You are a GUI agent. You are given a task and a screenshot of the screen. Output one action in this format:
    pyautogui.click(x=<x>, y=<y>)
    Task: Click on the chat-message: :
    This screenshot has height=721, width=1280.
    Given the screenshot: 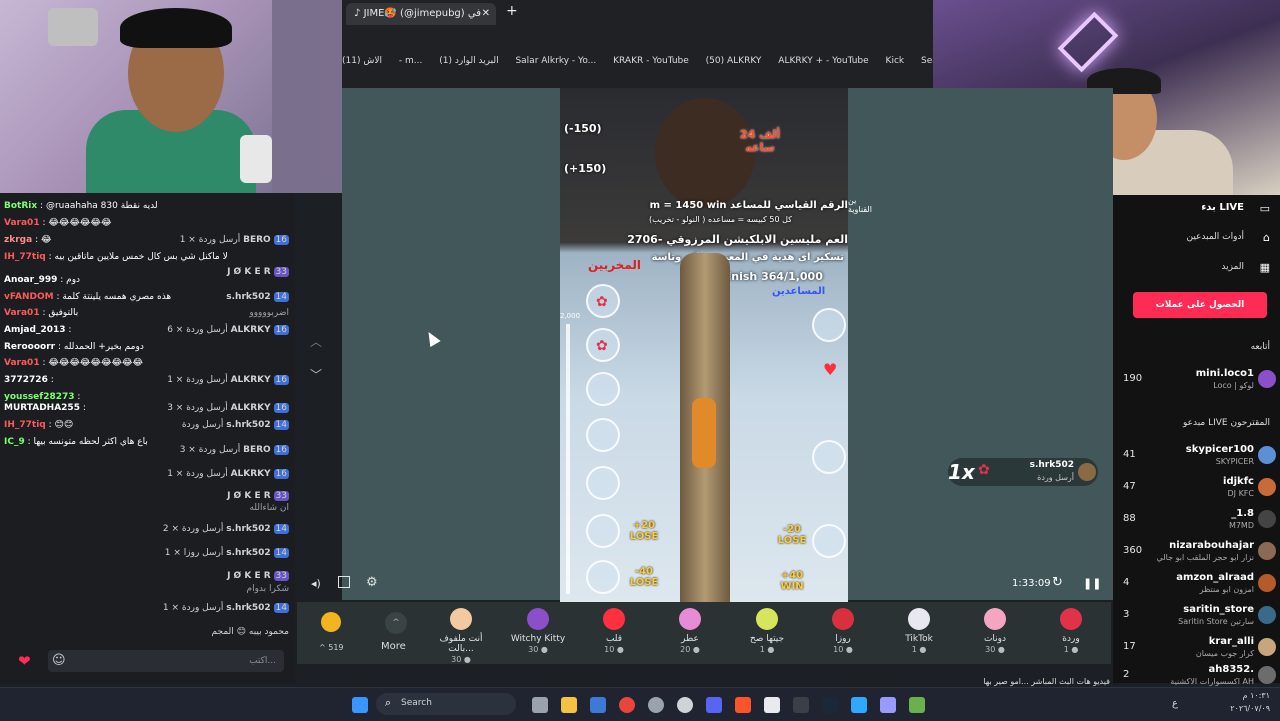 What is the action you would take?
    pyautogui.click(x=84, y=408)
    